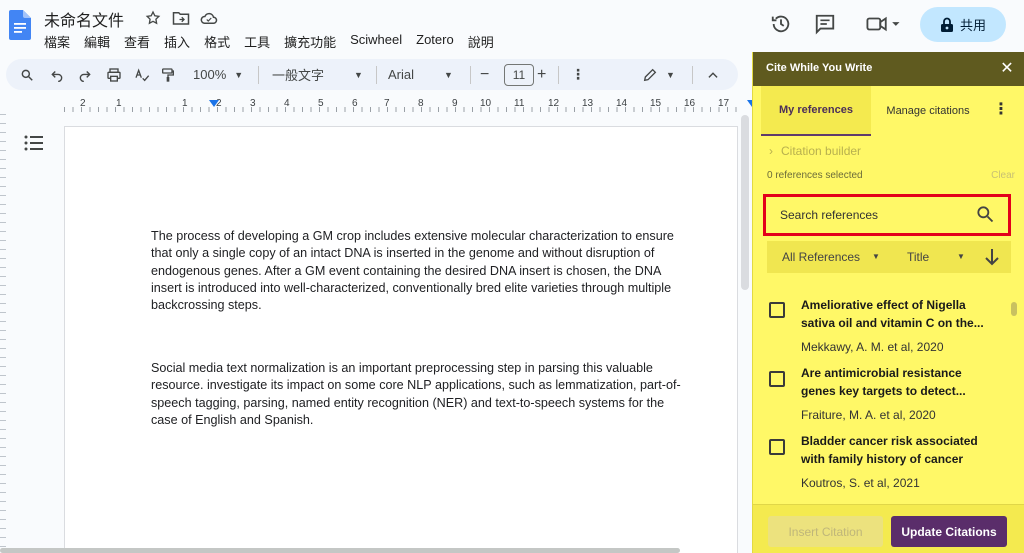 The width and height of the screenshot is (1024, 553). Describe the element at coordinates (541, 74) in the screenshot. I see `increase-font-size-button: +` at that location.